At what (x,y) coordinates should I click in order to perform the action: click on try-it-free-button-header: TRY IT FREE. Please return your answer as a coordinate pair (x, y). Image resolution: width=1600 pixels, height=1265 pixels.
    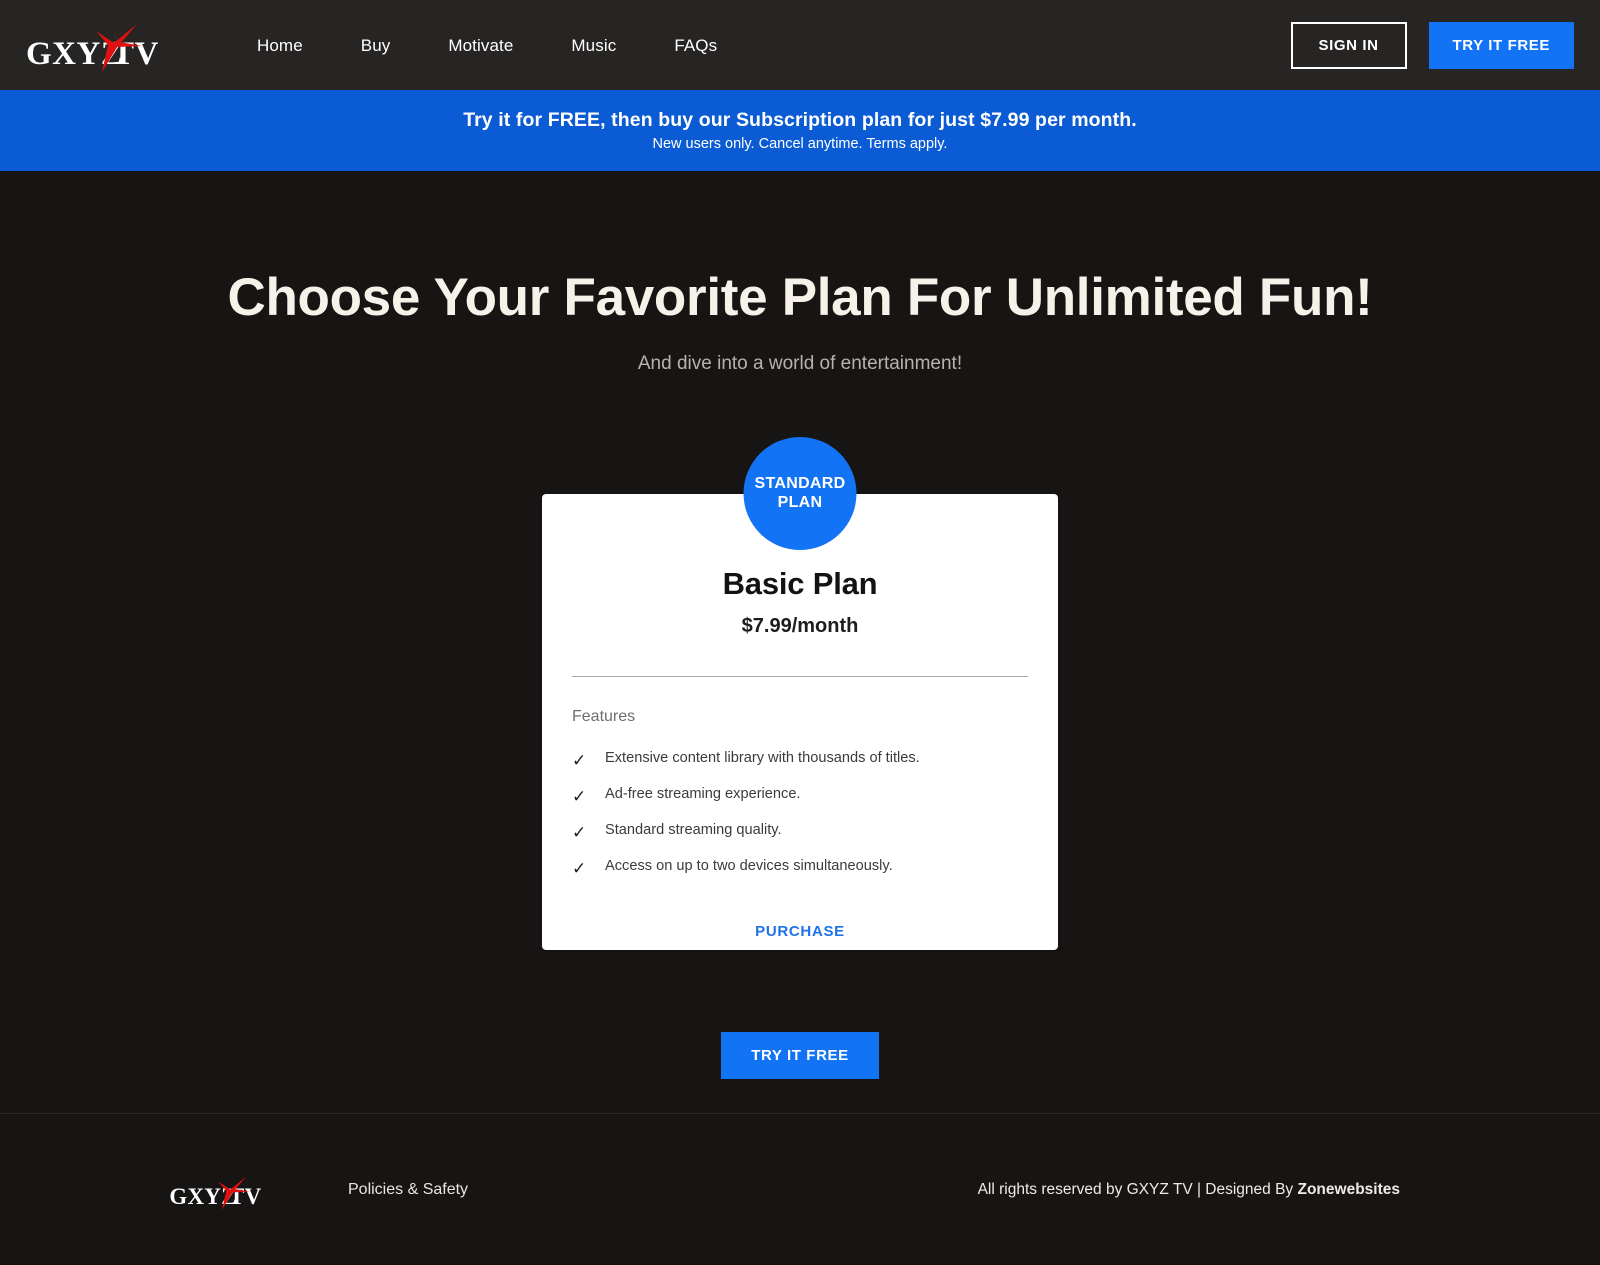
    Looking at the image, I should click on (1501, 45).